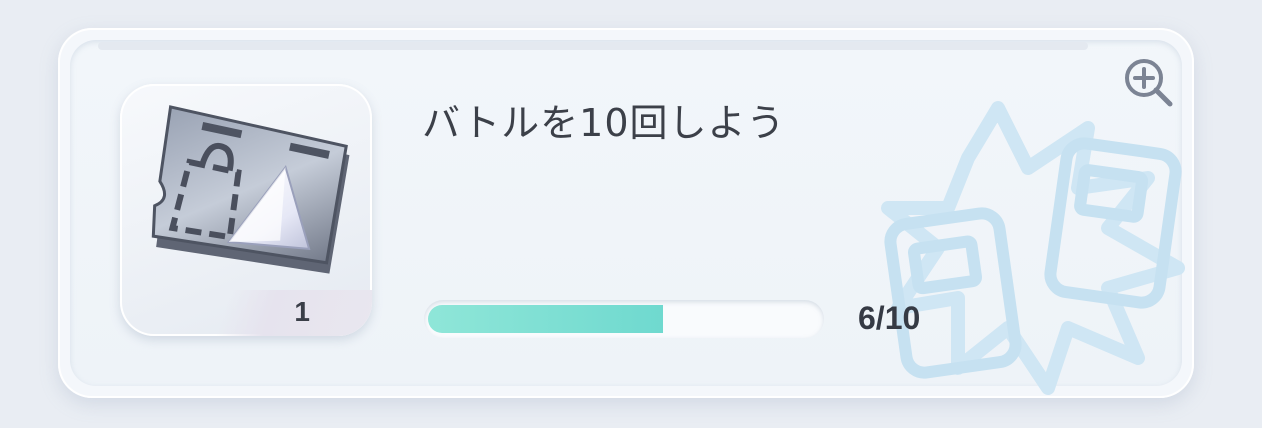  What do you see at coordinates (604, 123) in the screenshot?
I see `mission-title: バトルを10回しよう` at bounding box center [604, 123].